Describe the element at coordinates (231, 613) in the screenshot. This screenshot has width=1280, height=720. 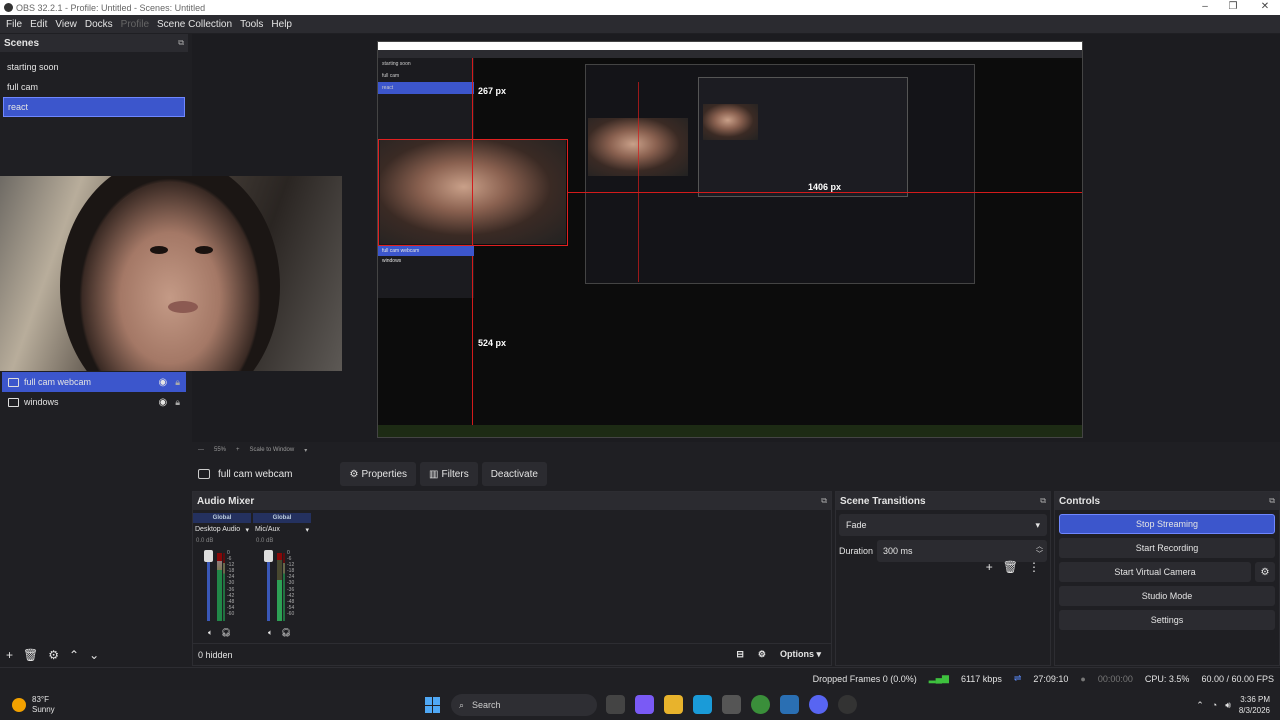
I see `scale-tick: -60` at that location.